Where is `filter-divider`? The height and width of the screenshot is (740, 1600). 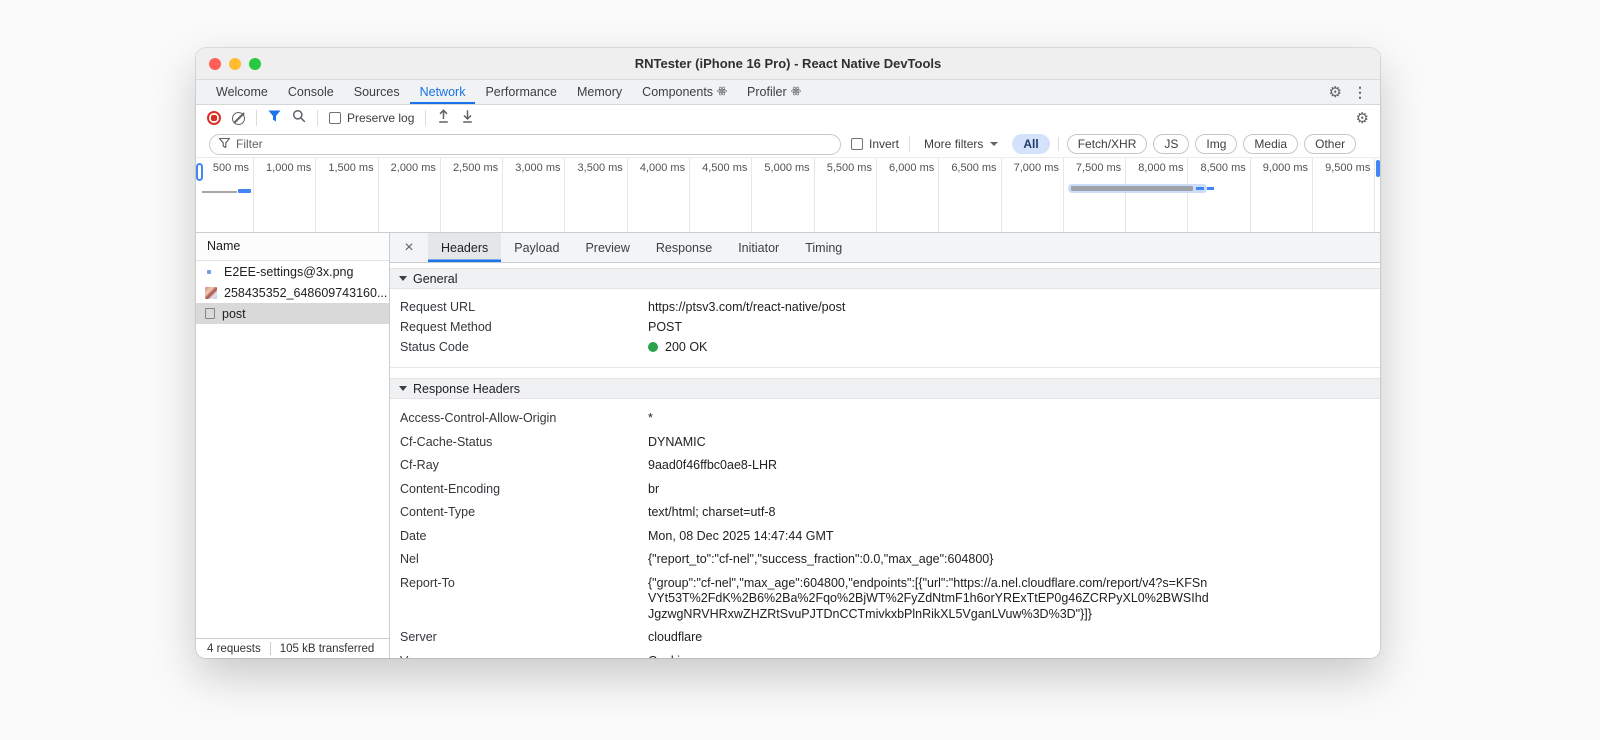 filter-divider is located at coordinates (910, 144).